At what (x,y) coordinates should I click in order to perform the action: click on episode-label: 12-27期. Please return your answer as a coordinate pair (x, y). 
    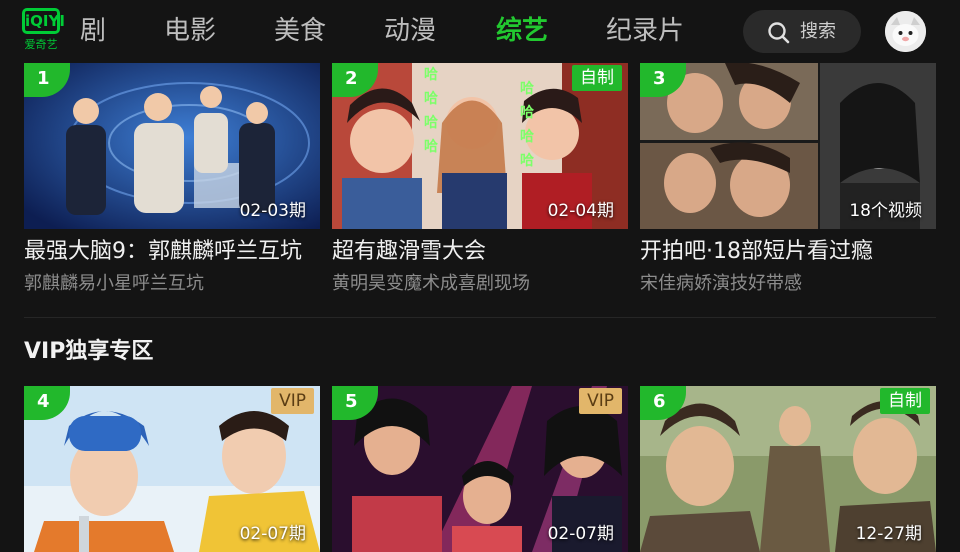
    Looking at the image, I should click on (888, 534).